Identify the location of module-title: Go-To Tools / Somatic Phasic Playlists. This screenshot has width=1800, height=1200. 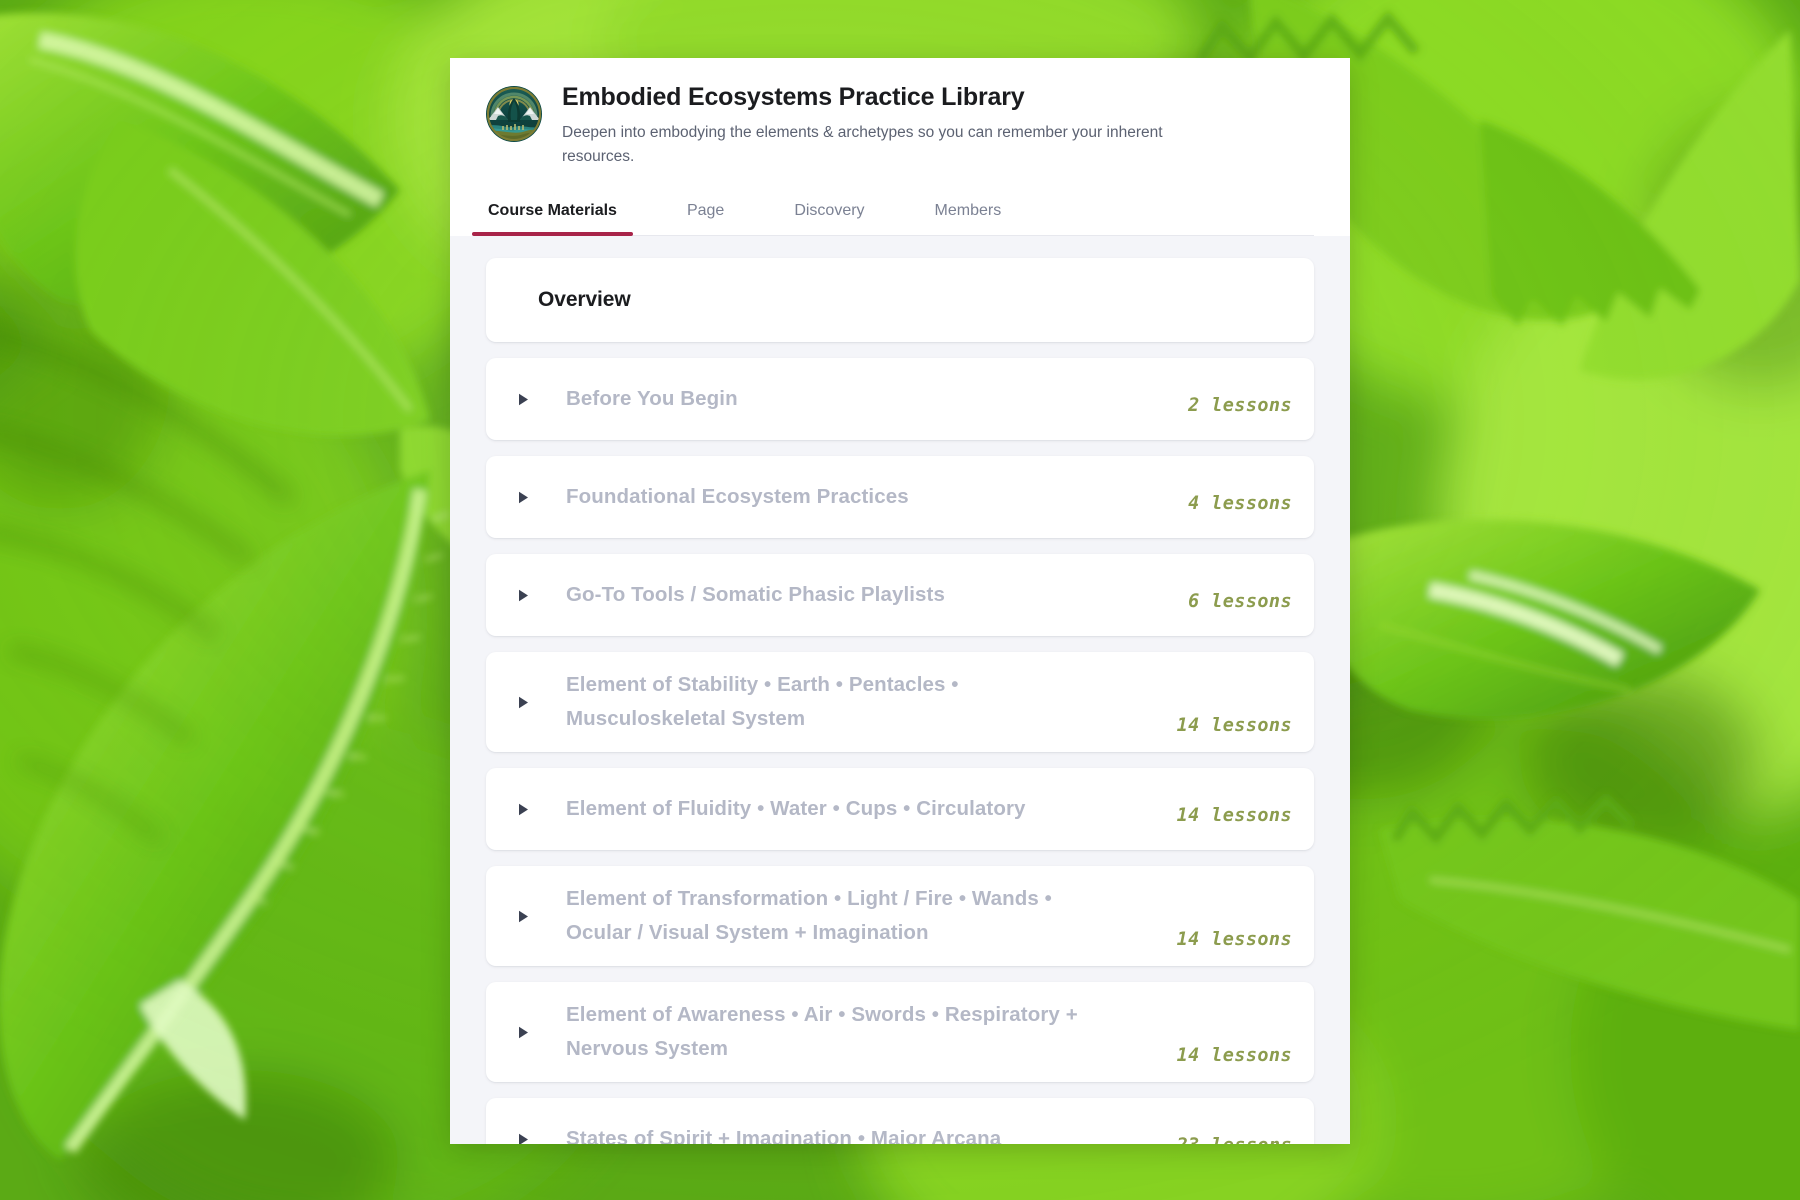
(861, 595).